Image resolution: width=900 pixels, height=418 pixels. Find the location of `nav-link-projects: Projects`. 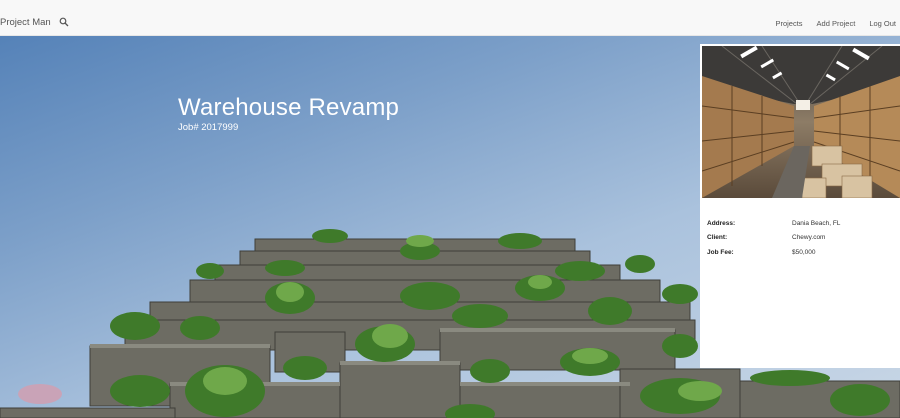

nav-link-projects: Projects is located at coordinates (788, 23).